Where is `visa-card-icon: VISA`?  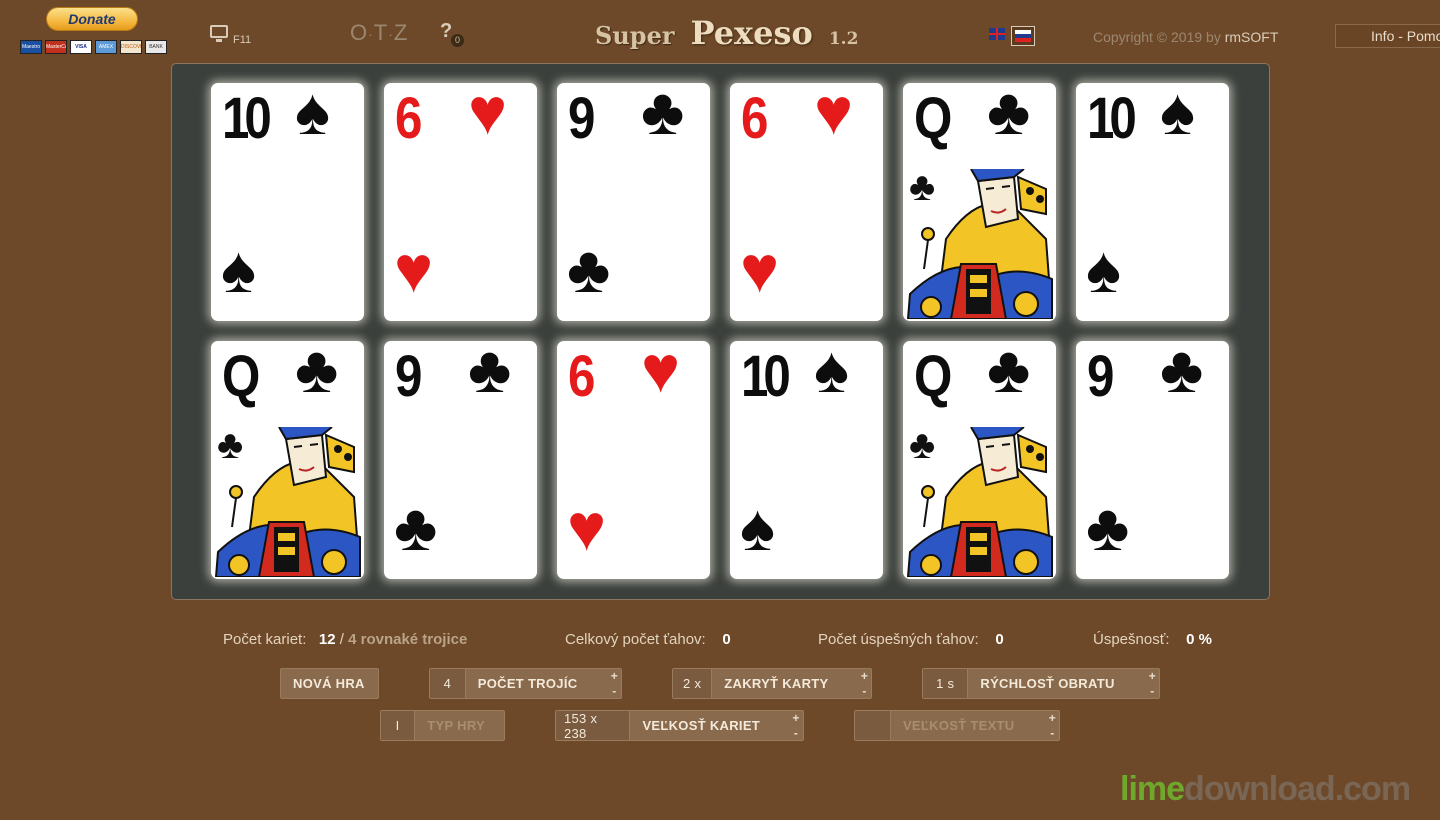
visa-card-icon: VISA is located at coordinates (81, 47).